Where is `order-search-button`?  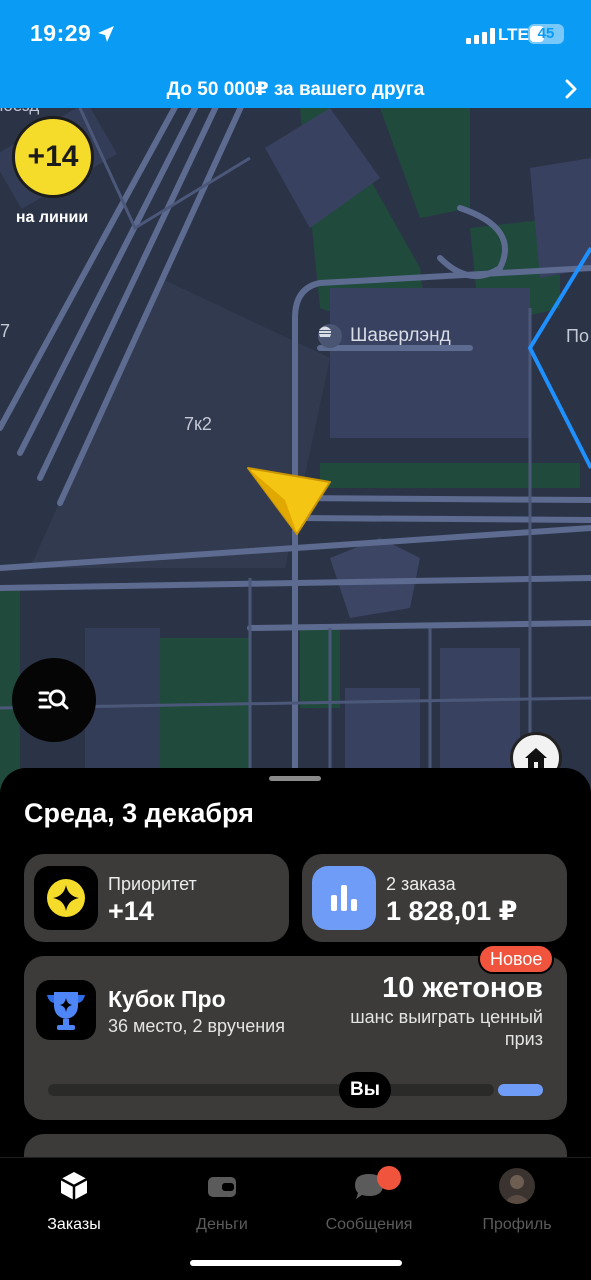 order-search-button is located at coordinates (54, 700).